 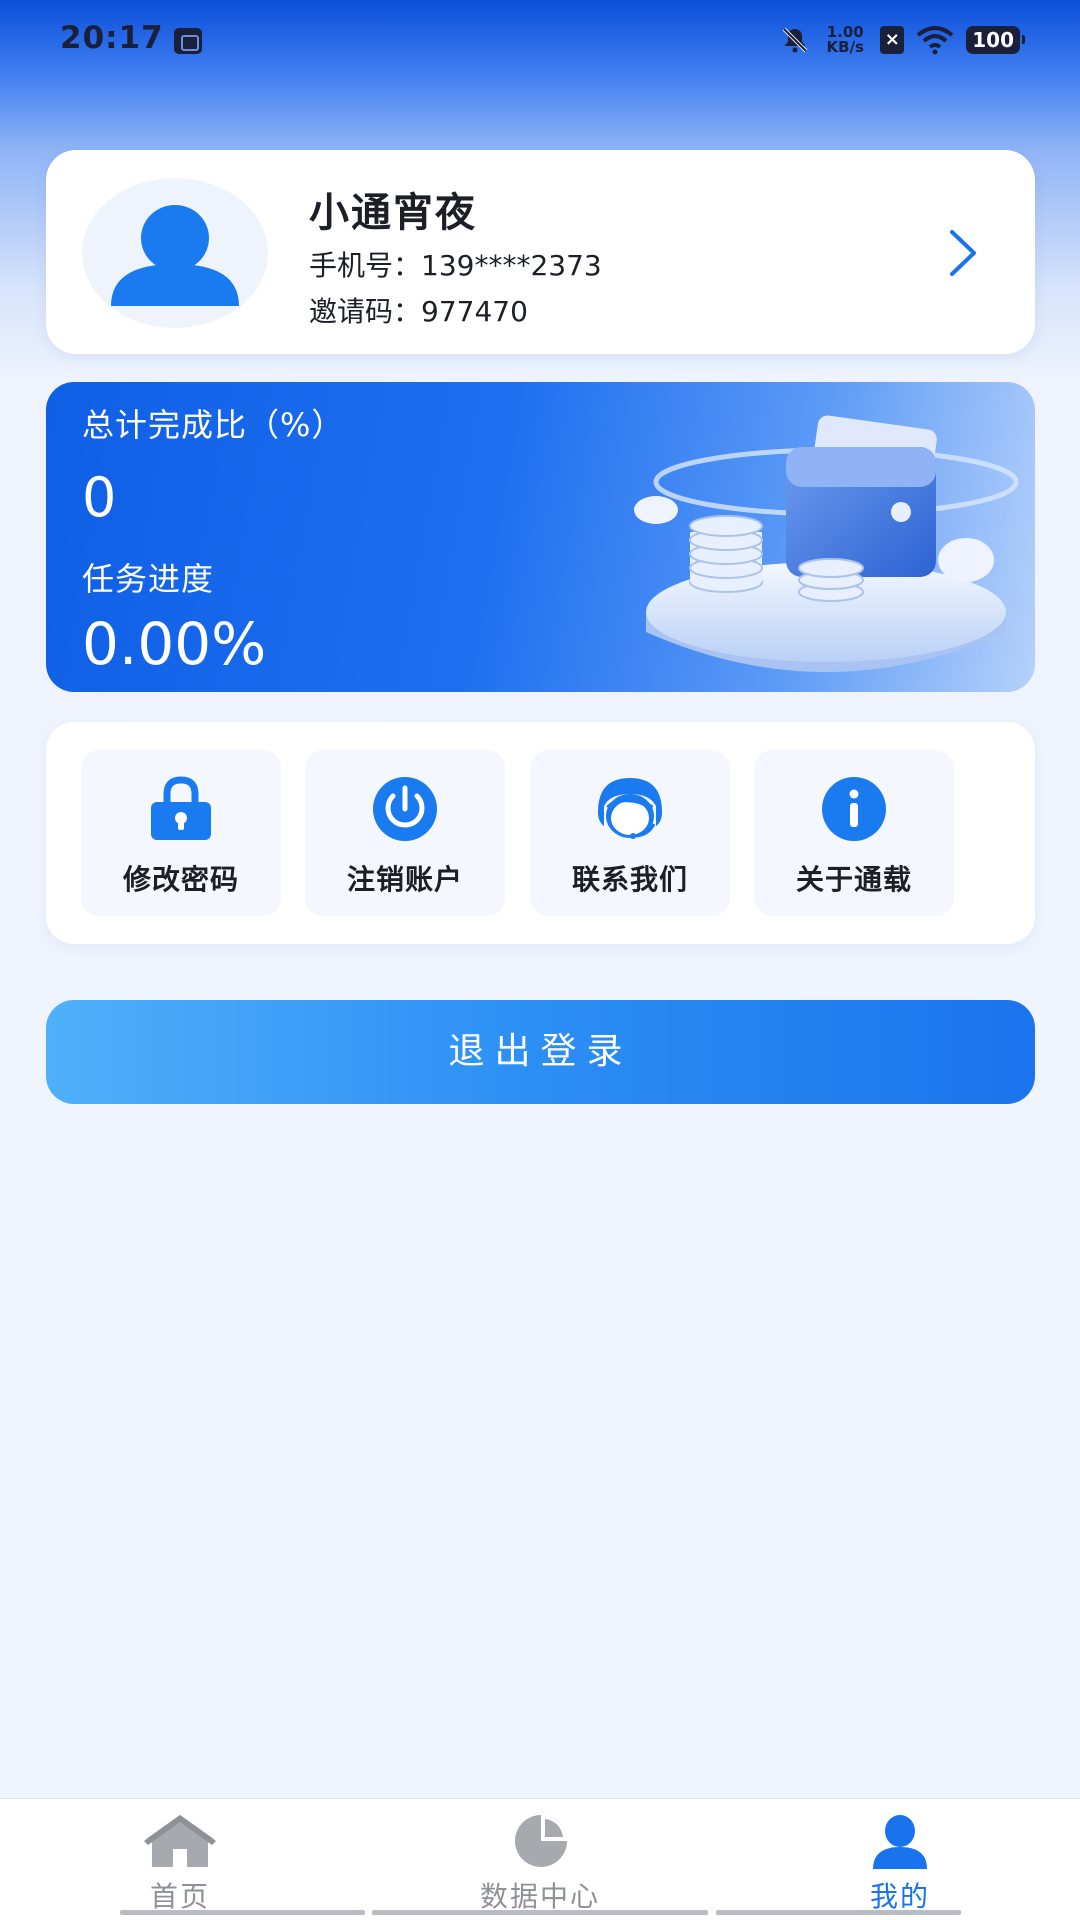 I want to click on task-progress-value: 0.00%, so click(x=174, y=644).